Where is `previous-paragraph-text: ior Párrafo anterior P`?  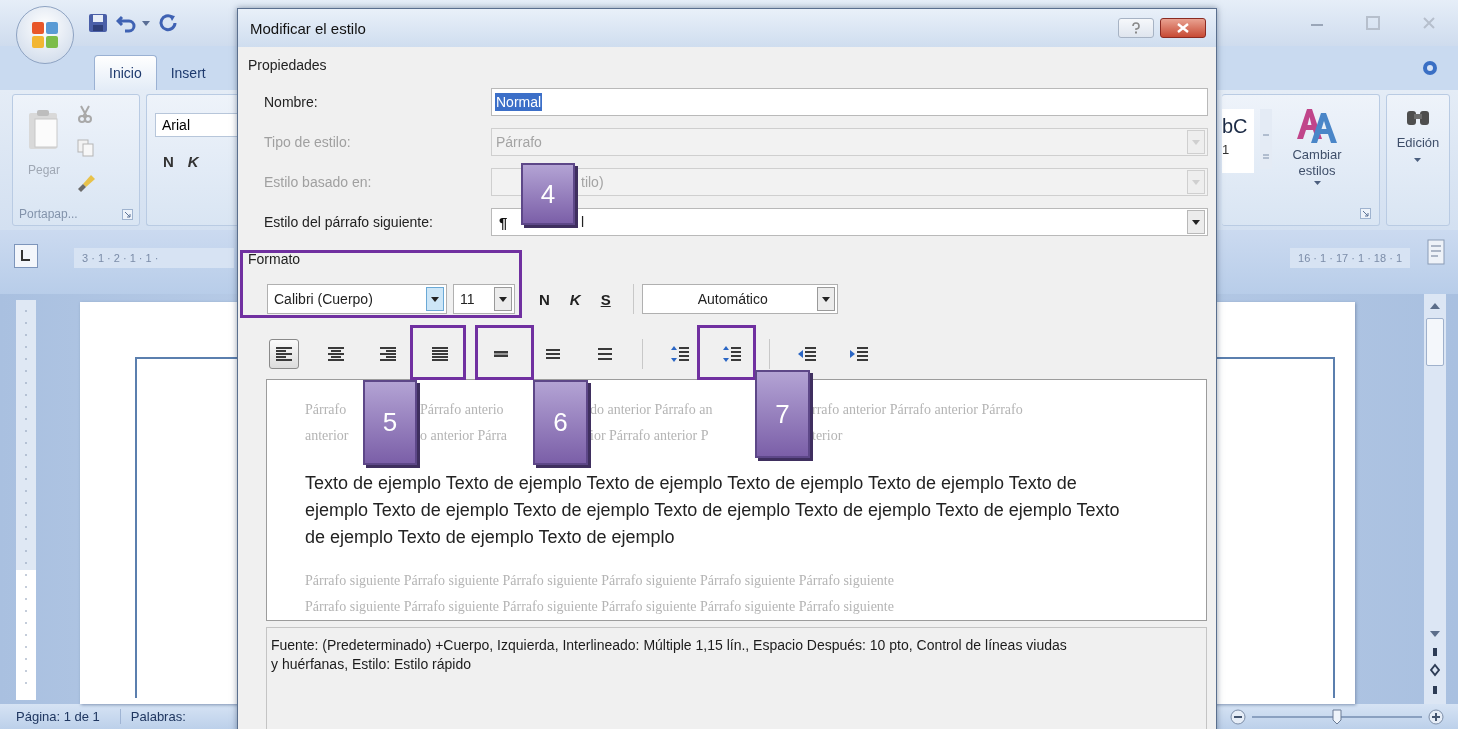 previous-paragraph-text: ior Párrafo anterior P is located at coordinates (649, 435).